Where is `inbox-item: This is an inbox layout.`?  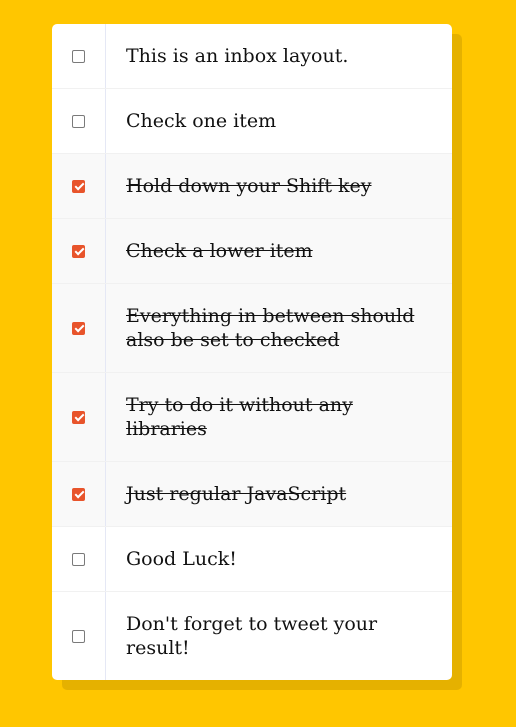 inbox-item: This is an inbox layout. is located at coordinates (252, 56).